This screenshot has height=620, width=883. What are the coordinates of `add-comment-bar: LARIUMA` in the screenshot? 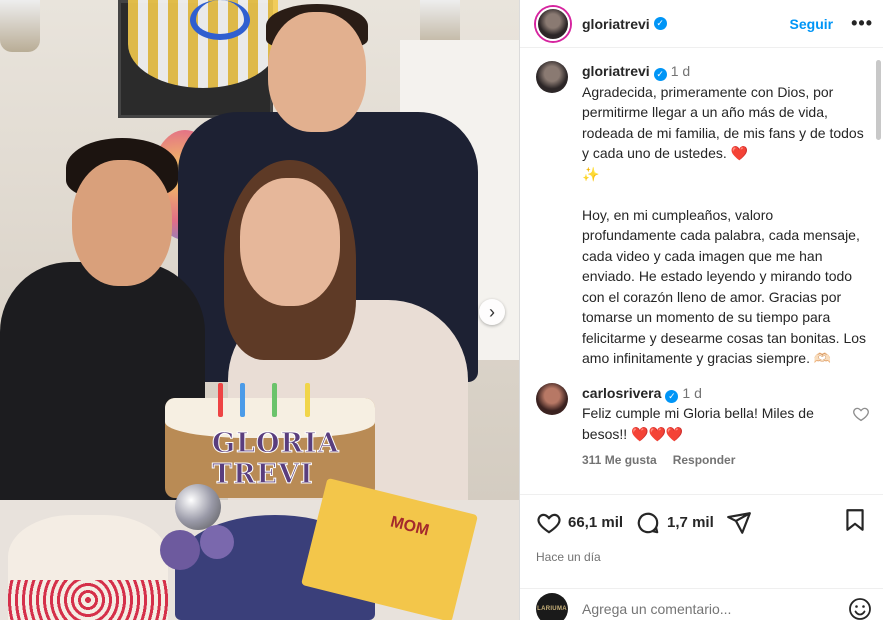 It's located at (701, 604).